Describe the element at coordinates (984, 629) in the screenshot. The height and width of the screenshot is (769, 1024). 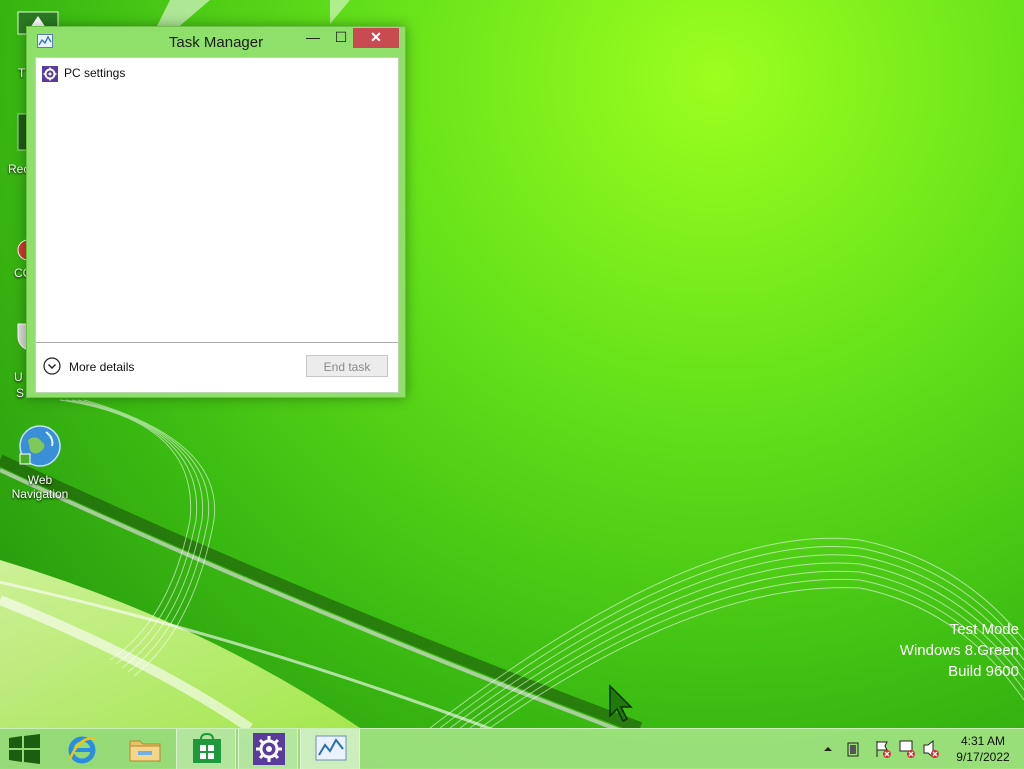
I see `watermark-line: Test Mode` at that location.